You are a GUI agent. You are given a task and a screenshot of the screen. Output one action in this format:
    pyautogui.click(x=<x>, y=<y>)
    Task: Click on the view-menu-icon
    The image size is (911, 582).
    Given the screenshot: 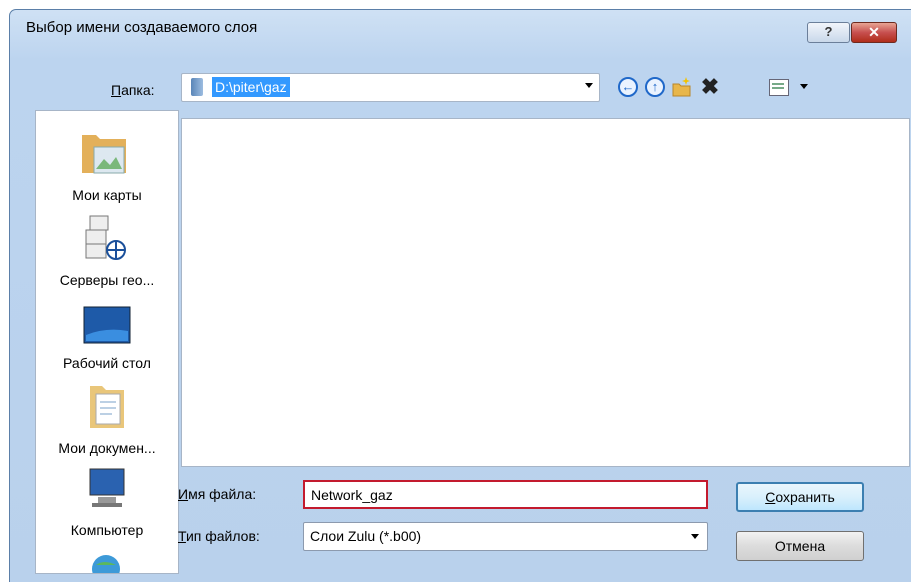 What is the action you would take?
    pyautogui.click(x=779, y=87)
    